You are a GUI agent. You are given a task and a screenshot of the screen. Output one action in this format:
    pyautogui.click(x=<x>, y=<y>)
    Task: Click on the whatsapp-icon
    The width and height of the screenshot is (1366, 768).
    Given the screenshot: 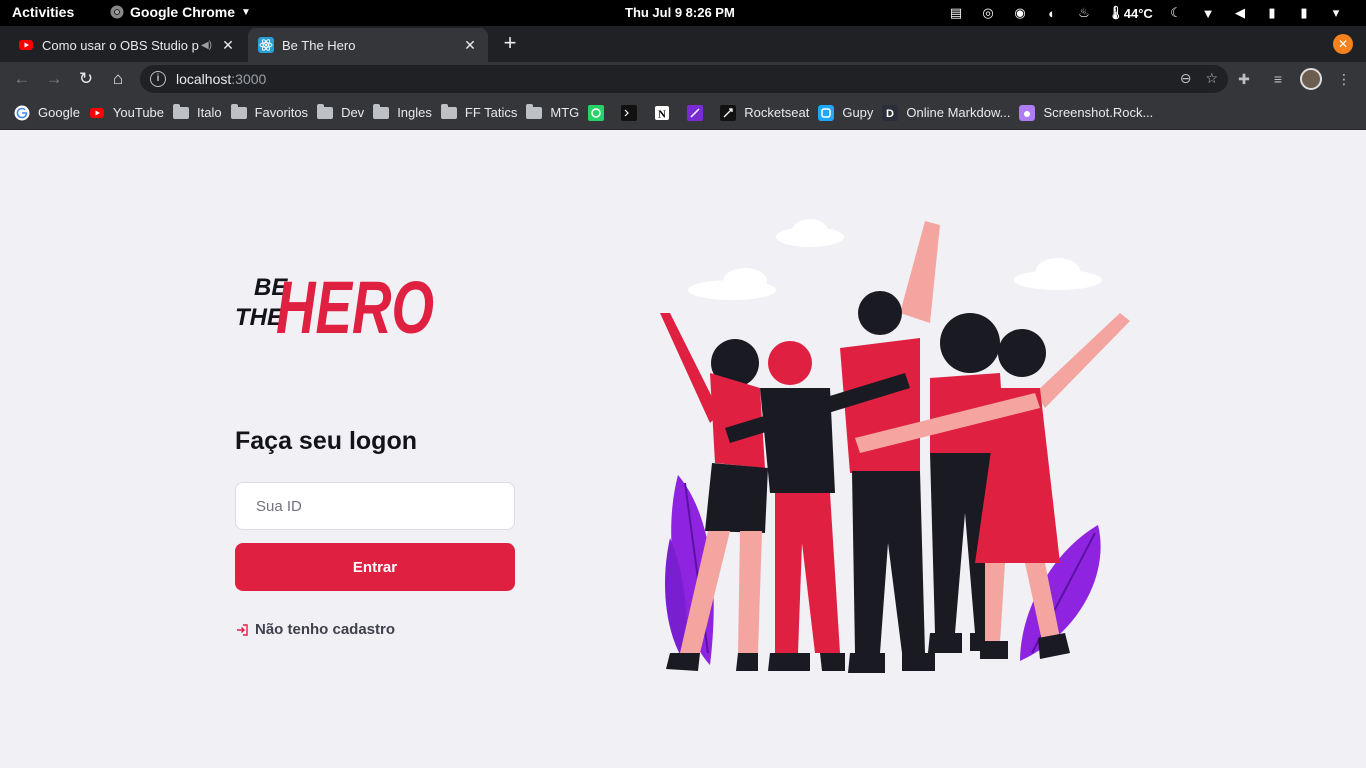 What is the action you would take?
    pyautogui.click(x=596, y=112)
    